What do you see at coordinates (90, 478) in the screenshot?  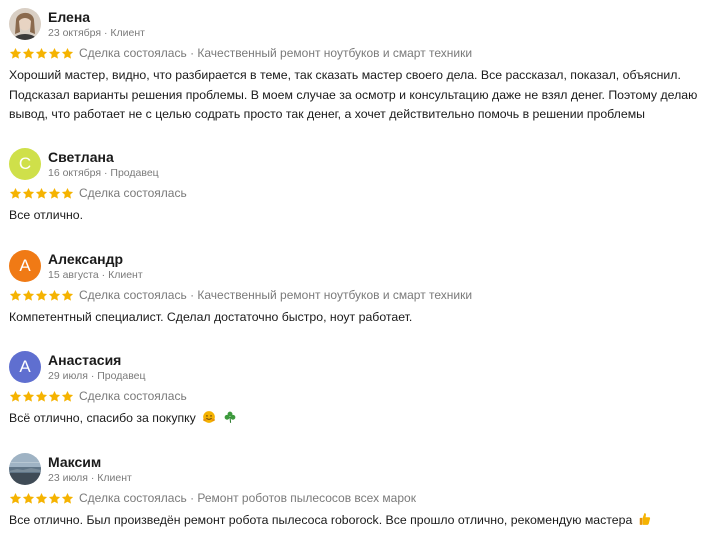 I see `review-meta: 23 июля · Клиент` at bounding box center [90, 478].